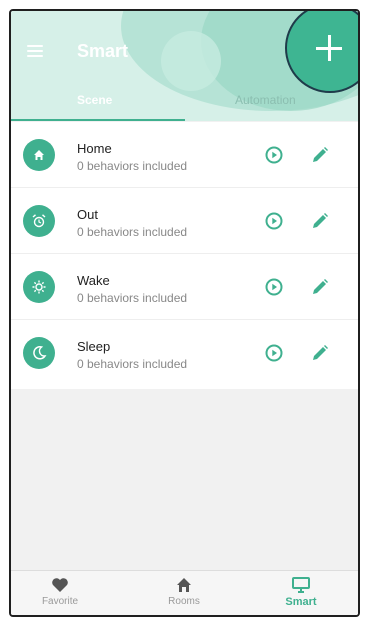  Describe the element at coordinates (39, 287) in the screenshot. I see `sun-gear-icon` at that location.